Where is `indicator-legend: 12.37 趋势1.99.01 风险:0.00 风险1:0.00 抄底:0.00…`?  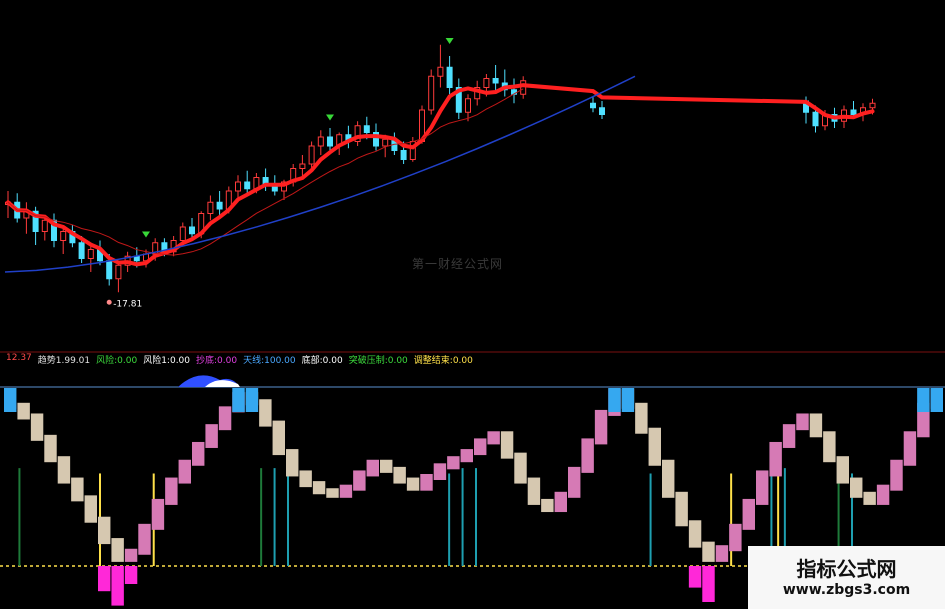 indicator-legend: 12.37 趋势1.99.01 风险:0.00 风险1:0.00 抄底:0.00… is located at coordinates (239, 360).